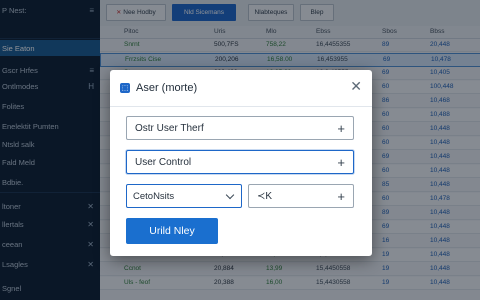 This screenshot has height=300, width=480. I want to click on dialog-title: Aser (morte), so click(167, 88).